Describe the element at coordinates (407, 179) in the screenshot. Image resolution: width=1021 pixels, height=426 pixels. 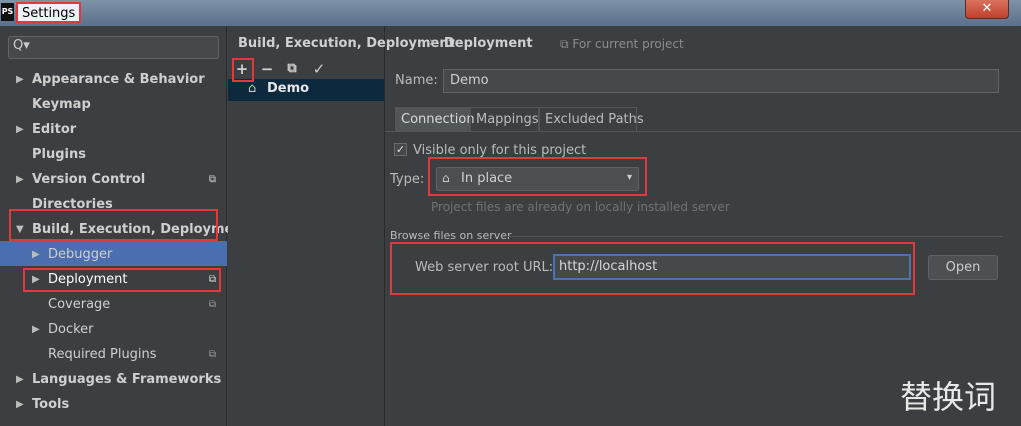
I see `type-label: Type:` at that location.